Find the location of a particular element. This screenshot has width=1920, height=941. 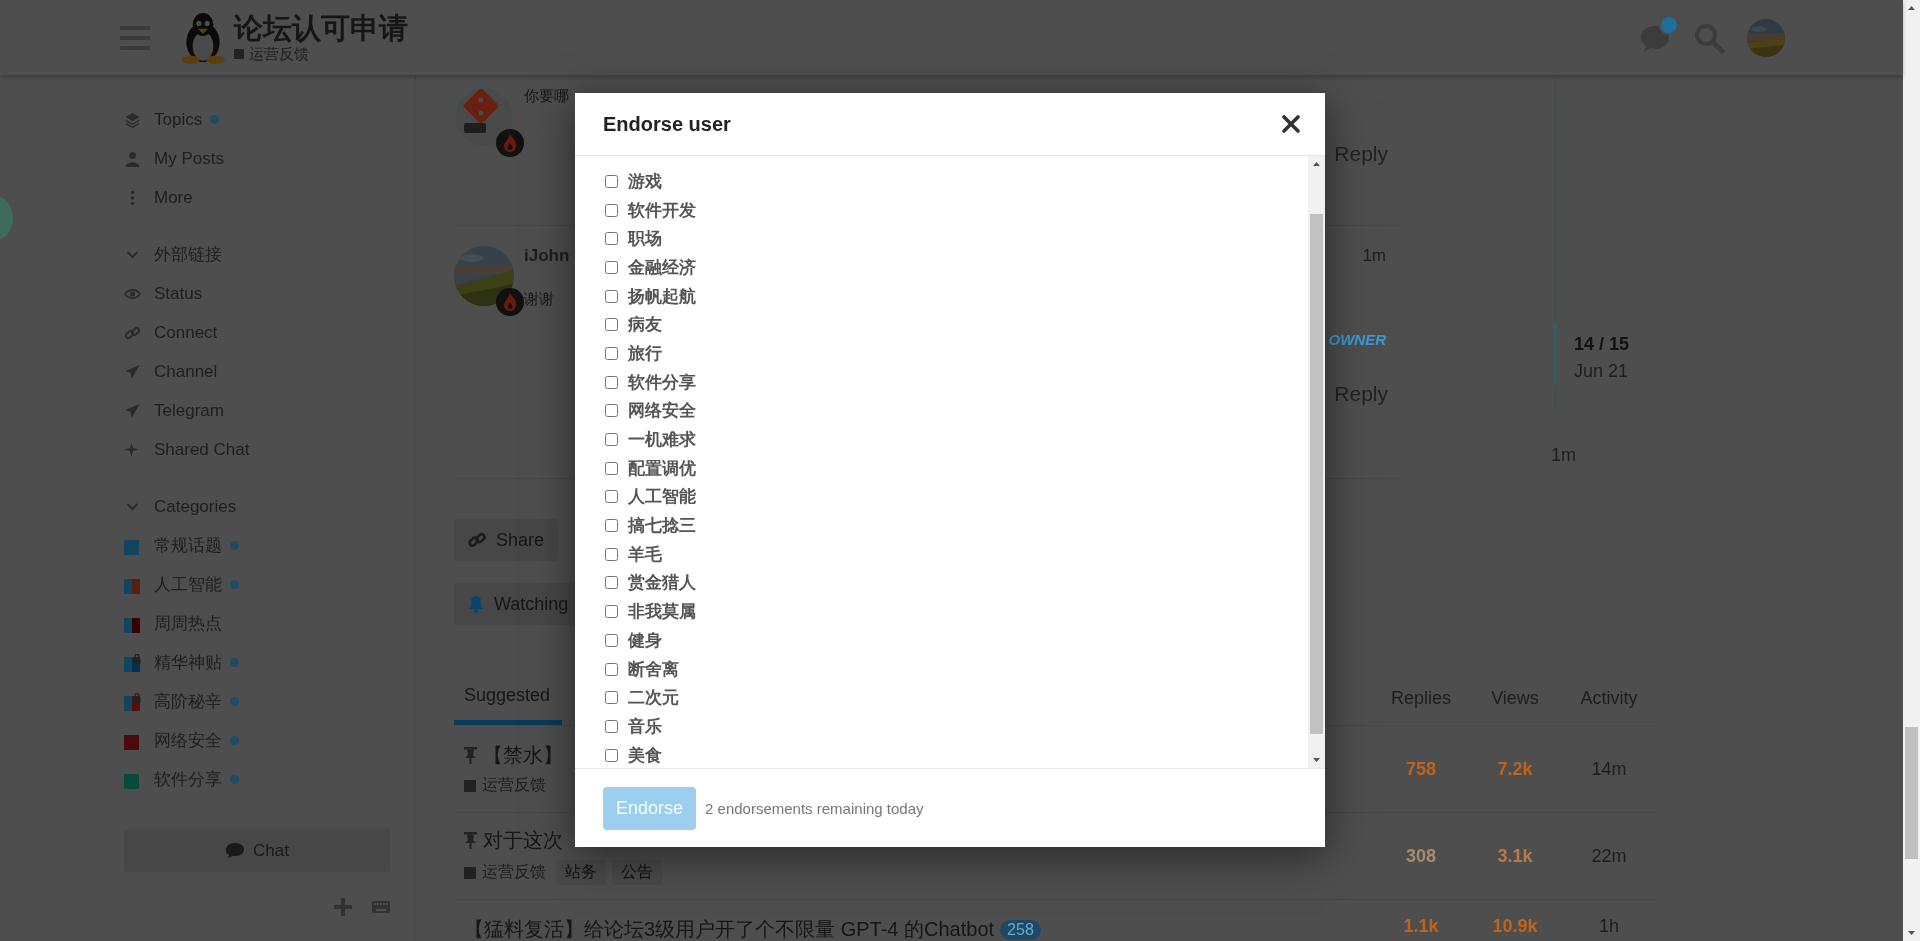

layers-icon is located at coordinates (132, 119).